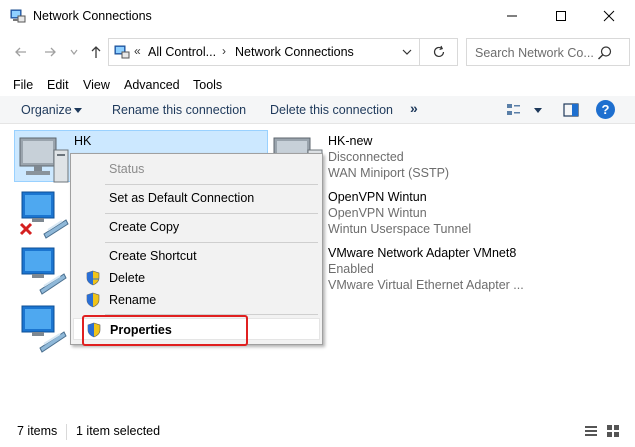 The image size is (635, 447). Describe the element at coordinates (591, 431) in the screenshot. I see `details-view-icon` at that location.